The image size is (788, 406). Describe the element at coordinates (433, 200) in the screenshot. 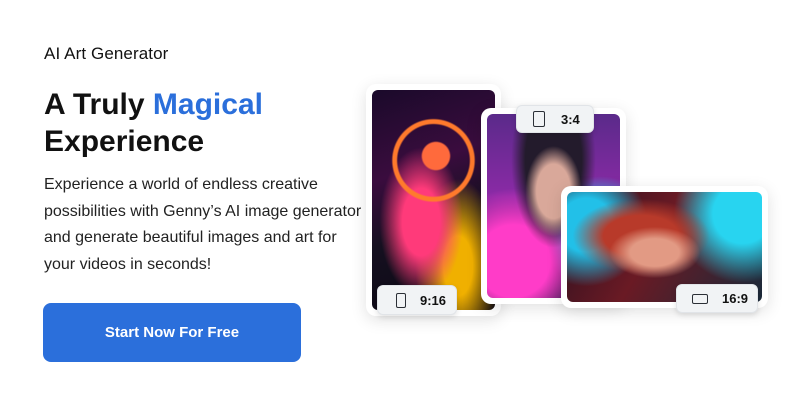

I see `generated-image-portrait` at that location.